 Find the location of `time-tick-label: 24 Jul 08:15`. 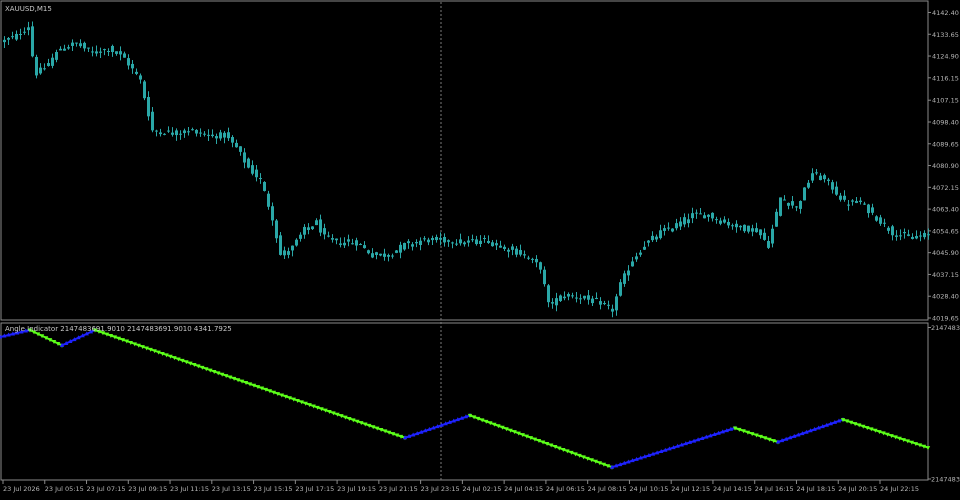

time-tick-label: 24 Jul 08:15 is located at coordinates (607, 489).